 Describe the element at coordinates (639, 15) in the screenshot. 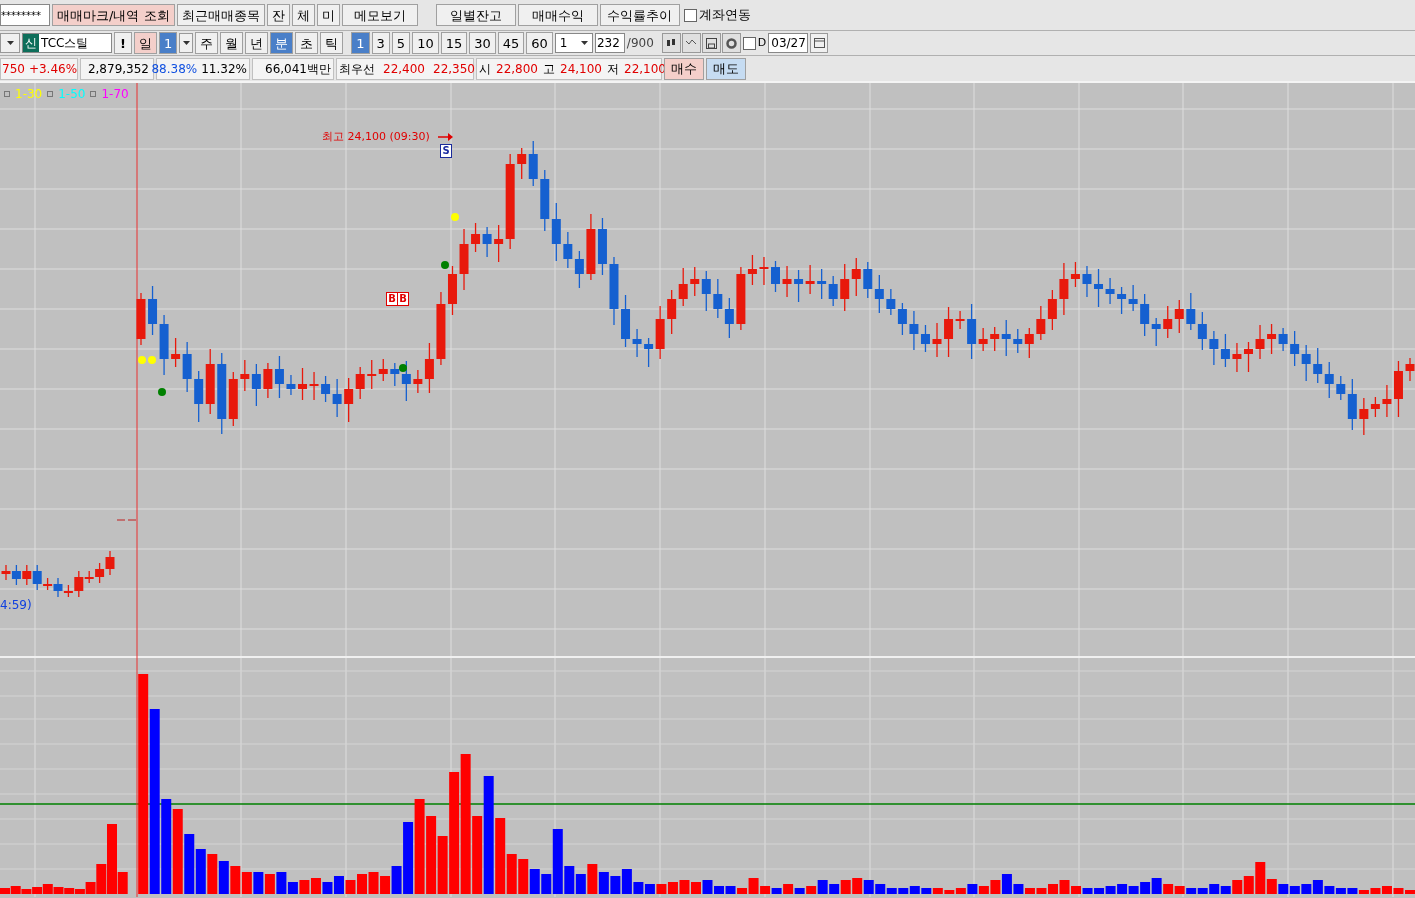

I see `toolbar-button: 수익률추이` at that location.